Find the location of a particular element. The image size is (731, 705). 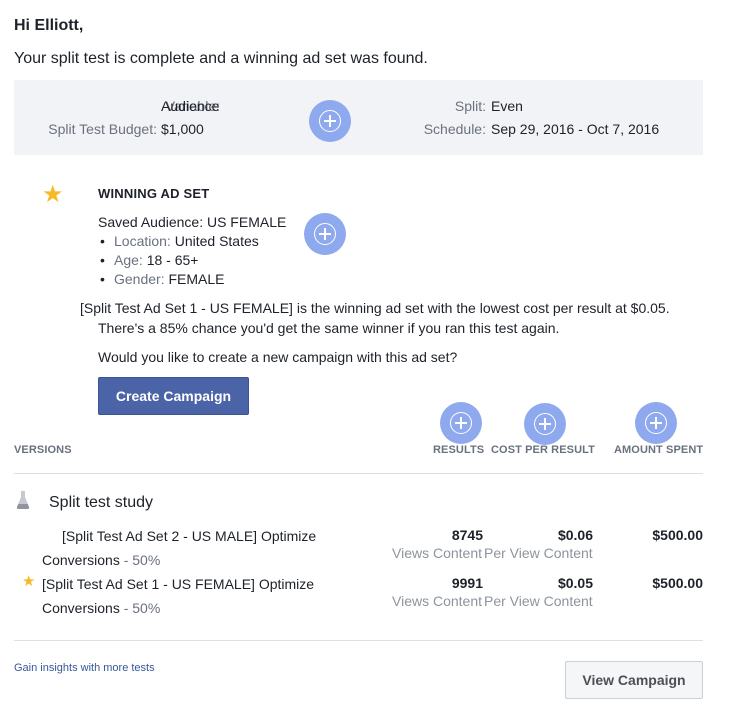

location-label: Location: is located at coordinates (142, 241).